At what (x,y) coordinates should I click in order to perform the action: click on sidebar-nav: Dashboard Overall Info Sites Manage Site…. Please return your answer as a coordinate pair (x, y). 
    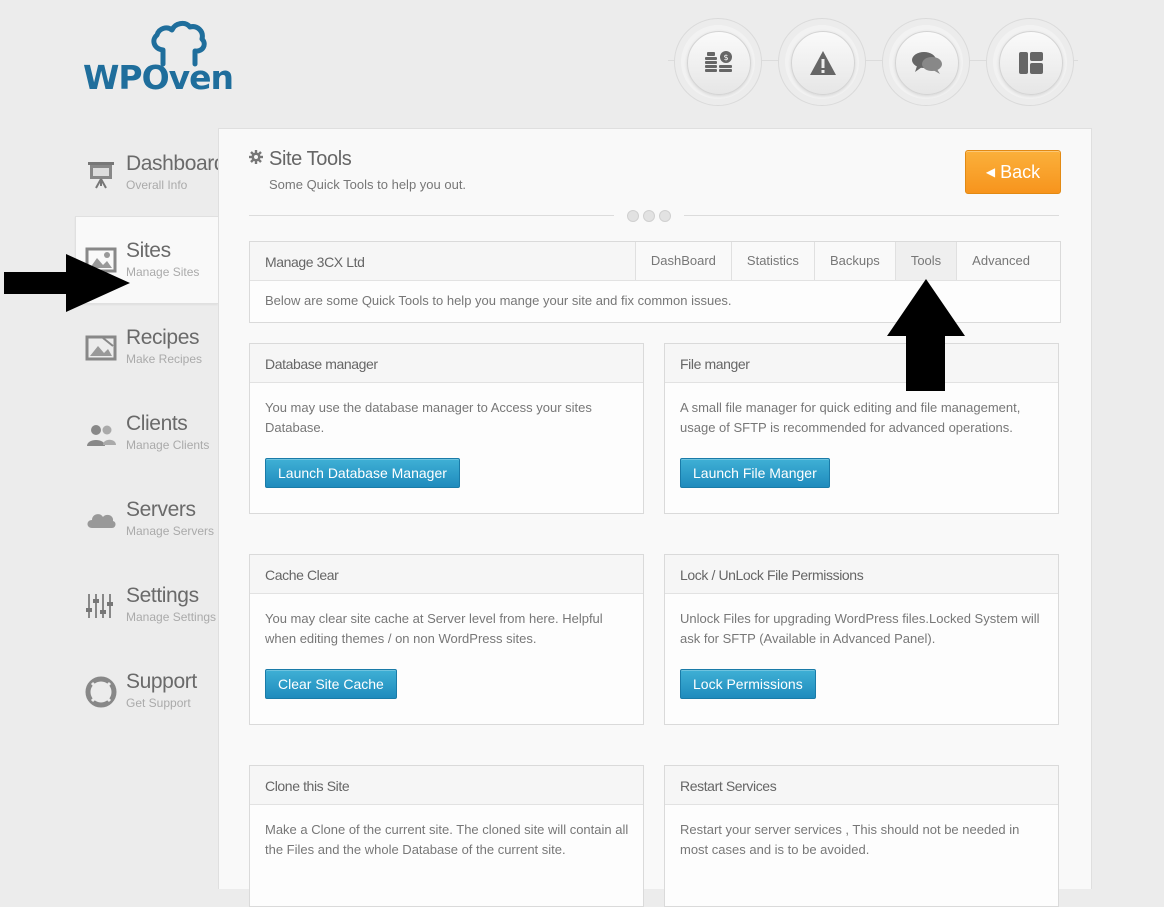
    Looking at the image, I should click on (150, 432).